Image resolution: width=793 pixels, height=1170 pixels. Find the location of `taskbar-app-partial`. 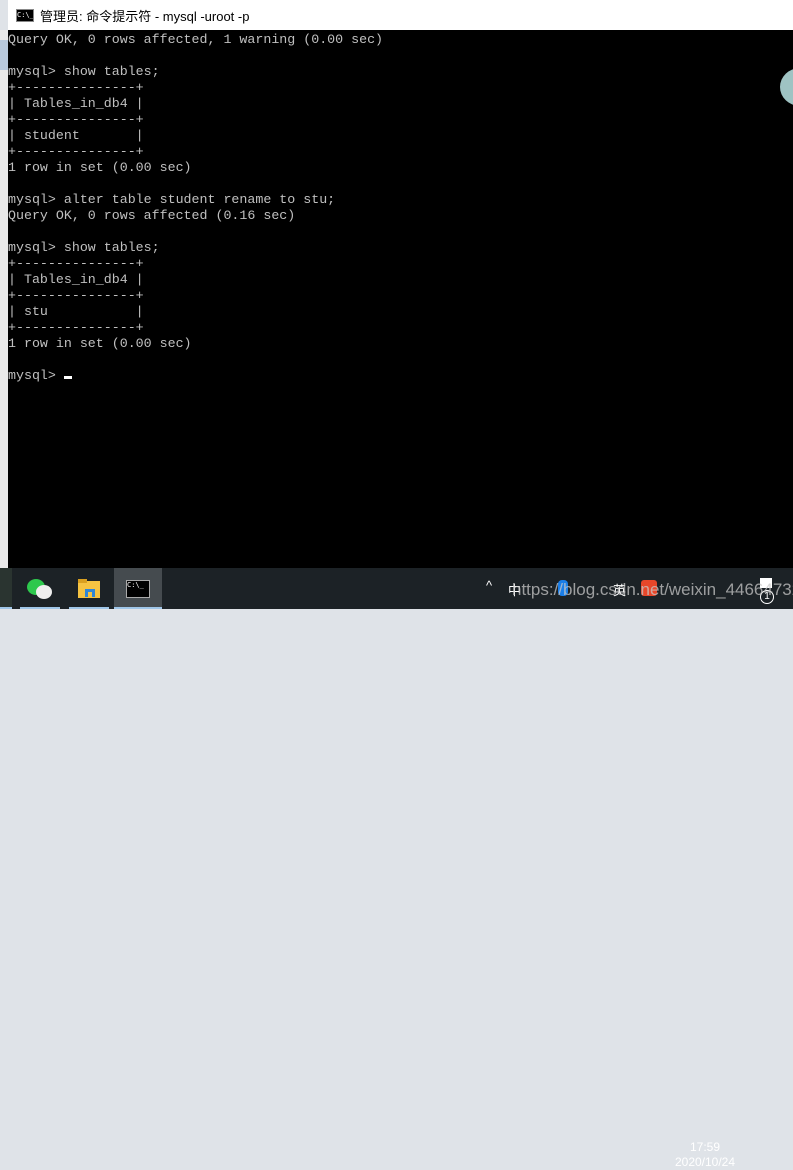

taskbar-app-partial is located at coordinates (6, 588).